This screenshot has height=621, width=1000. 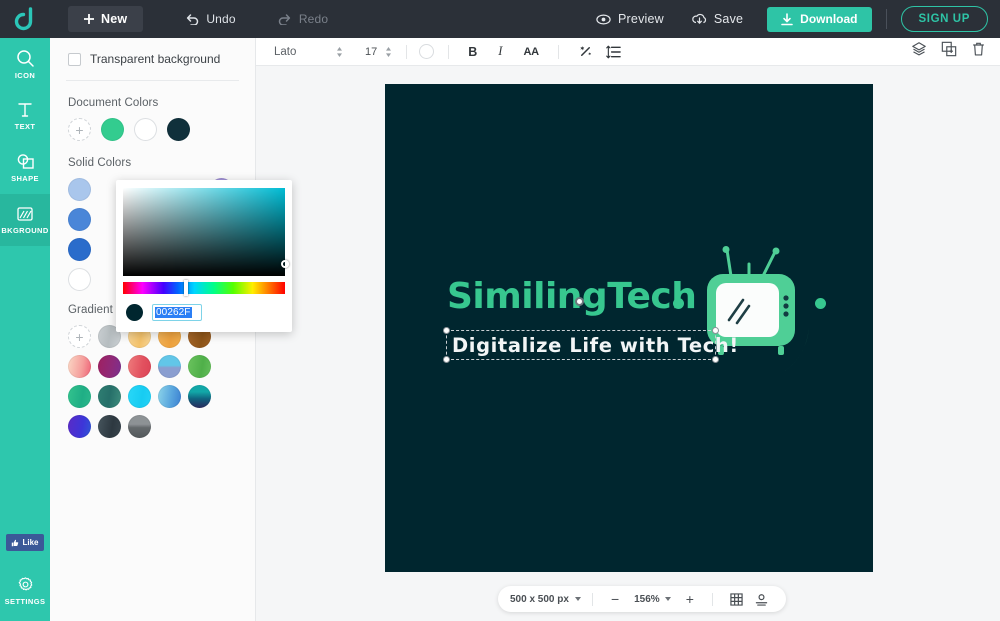 What do you see at coordinates (919, 51) in the screenshot?
I see `layers-icon` at bounding box center [919, 51].